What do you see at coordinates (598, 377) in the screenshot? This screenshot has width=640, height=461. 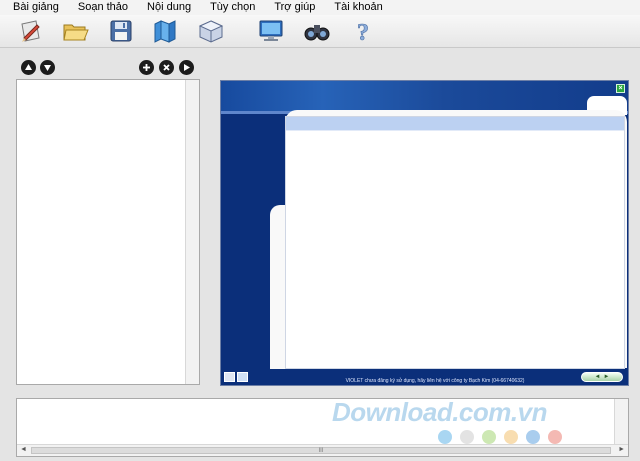 I see `prev-slide-icon: ◄` at bounding box center [598, 377].